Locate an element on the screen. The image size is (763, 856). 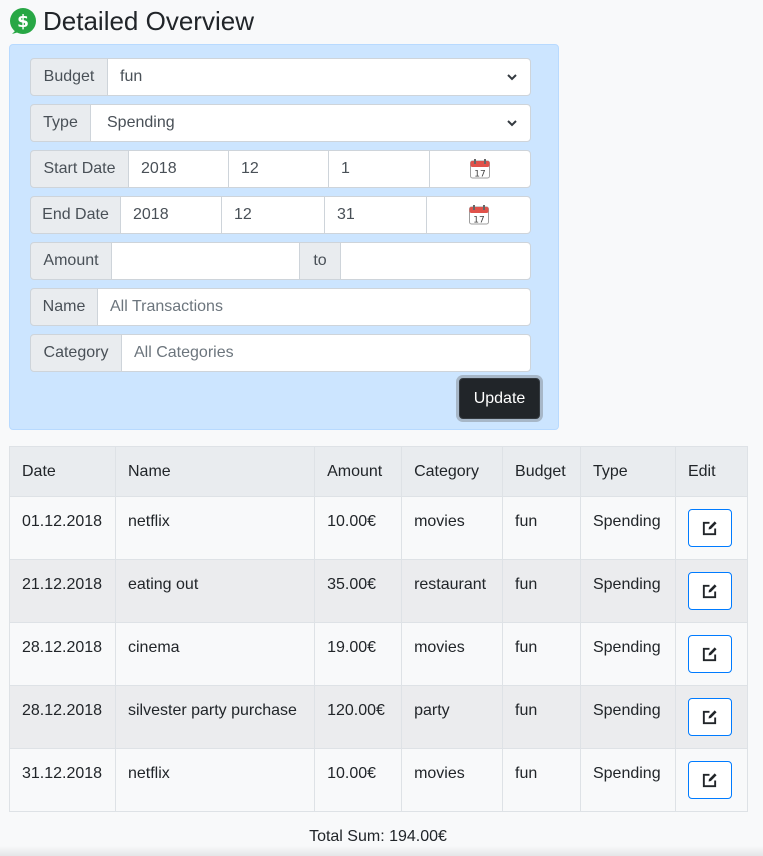
amount-to-label: to is located at coordinates (320, 261).